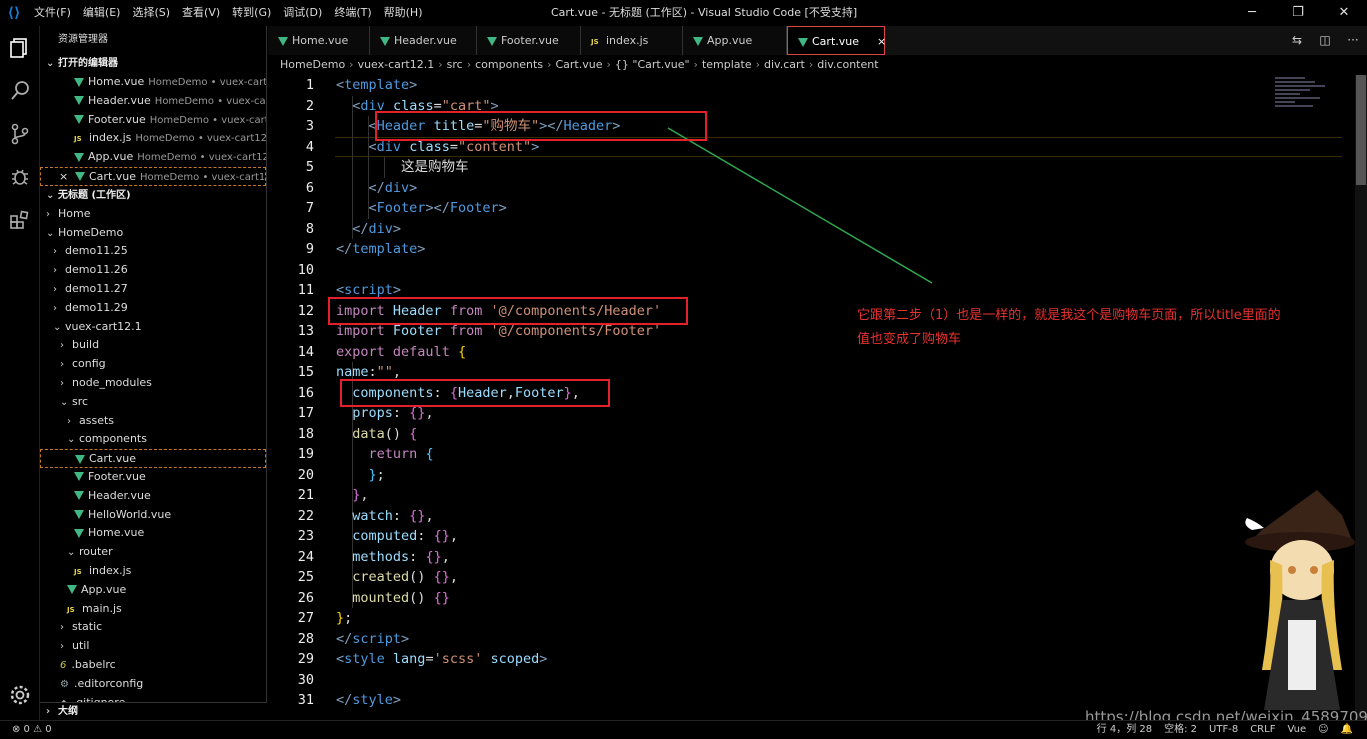 Image resolution: width=1367 pixels, height=739 pixels. I want to click on tree-label: router, so click(96, 552).